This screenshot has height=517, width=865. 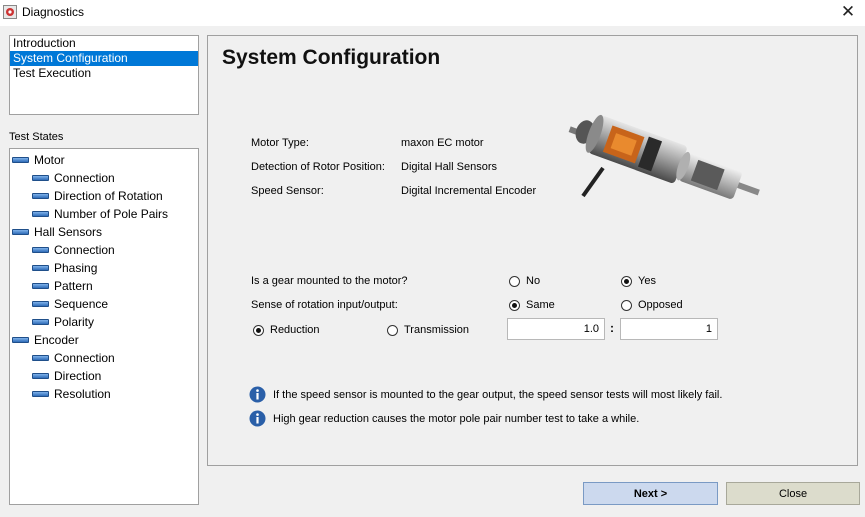 I want to click on tree-item-label: Sequence, so click(x=81, y=304).